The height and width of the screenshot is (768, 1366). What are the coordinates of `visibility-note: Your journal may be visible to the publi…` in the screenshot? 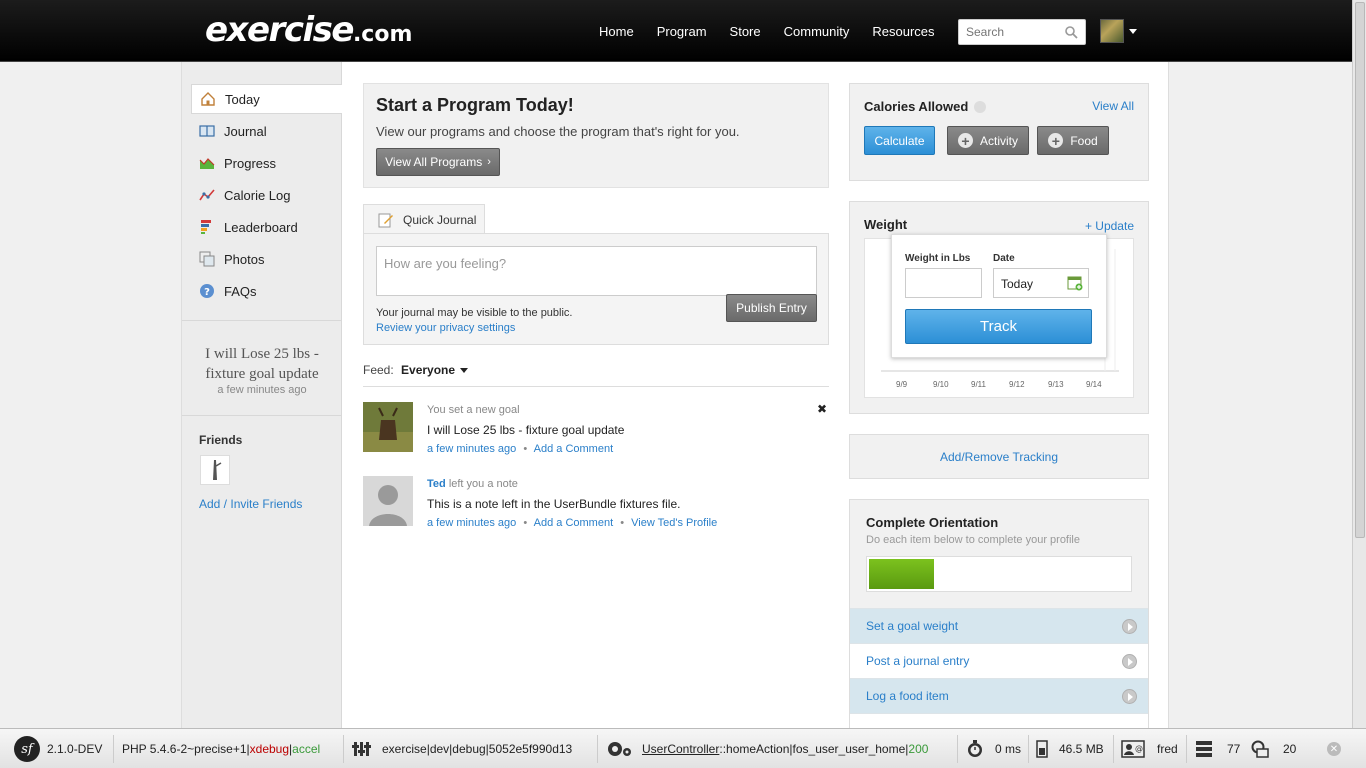 It's located at (474, 313).